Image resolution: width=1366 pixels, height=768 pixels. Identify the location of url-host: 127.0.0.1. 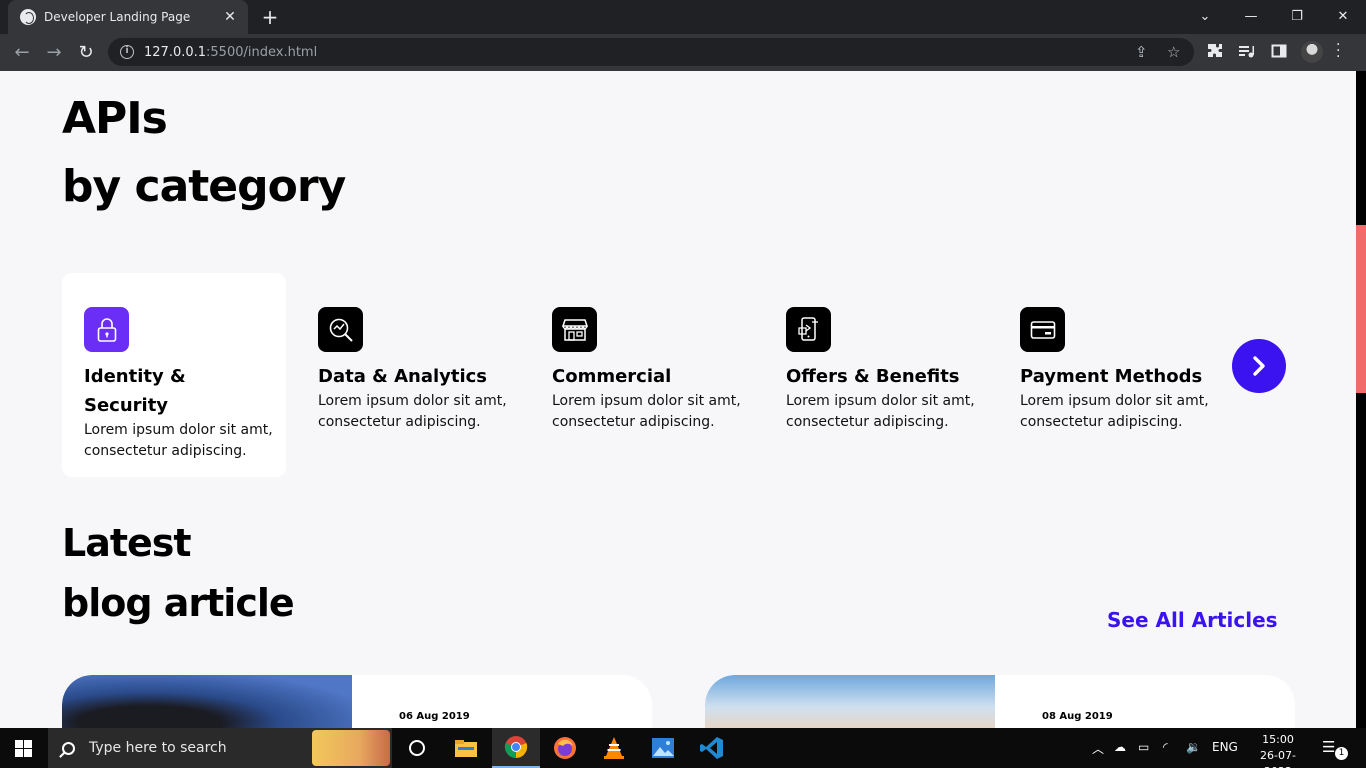
(175, 52).